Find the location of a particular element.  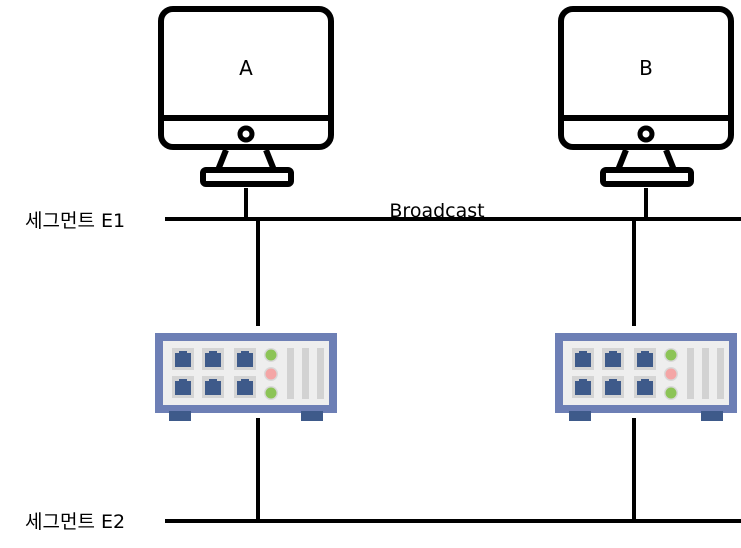

host-b-label: B is located at coordinates (646, 68).